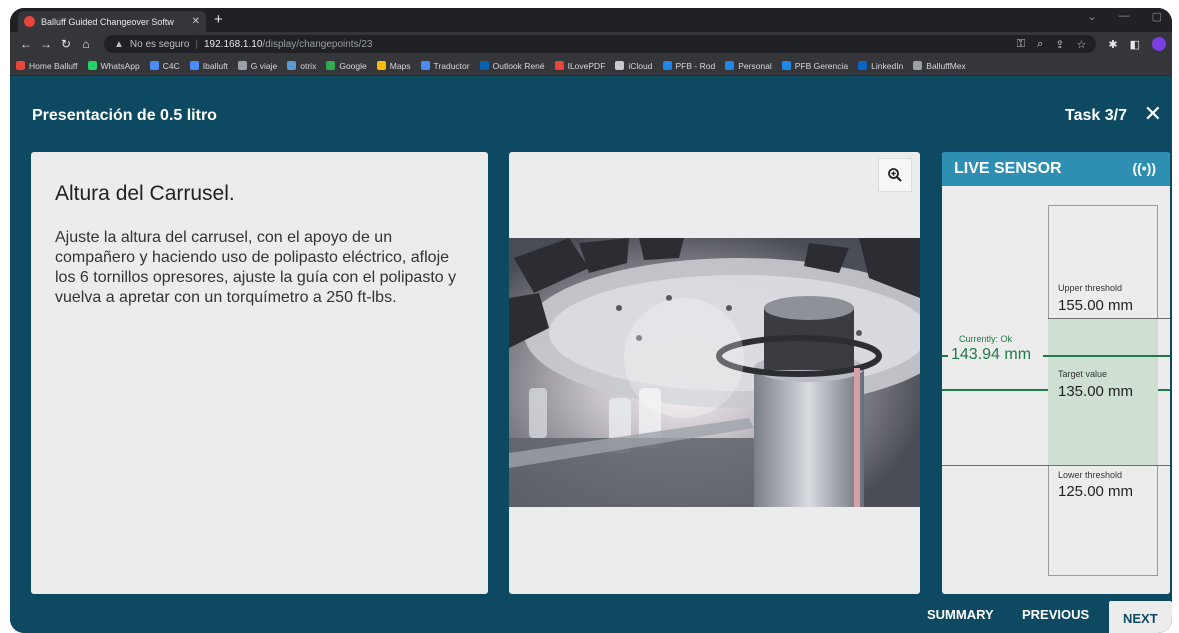 Image resolution: width=1179 pixels, height=633 pixels. I want to click on bookmark-label: WhatsApp, so click(120, 65).